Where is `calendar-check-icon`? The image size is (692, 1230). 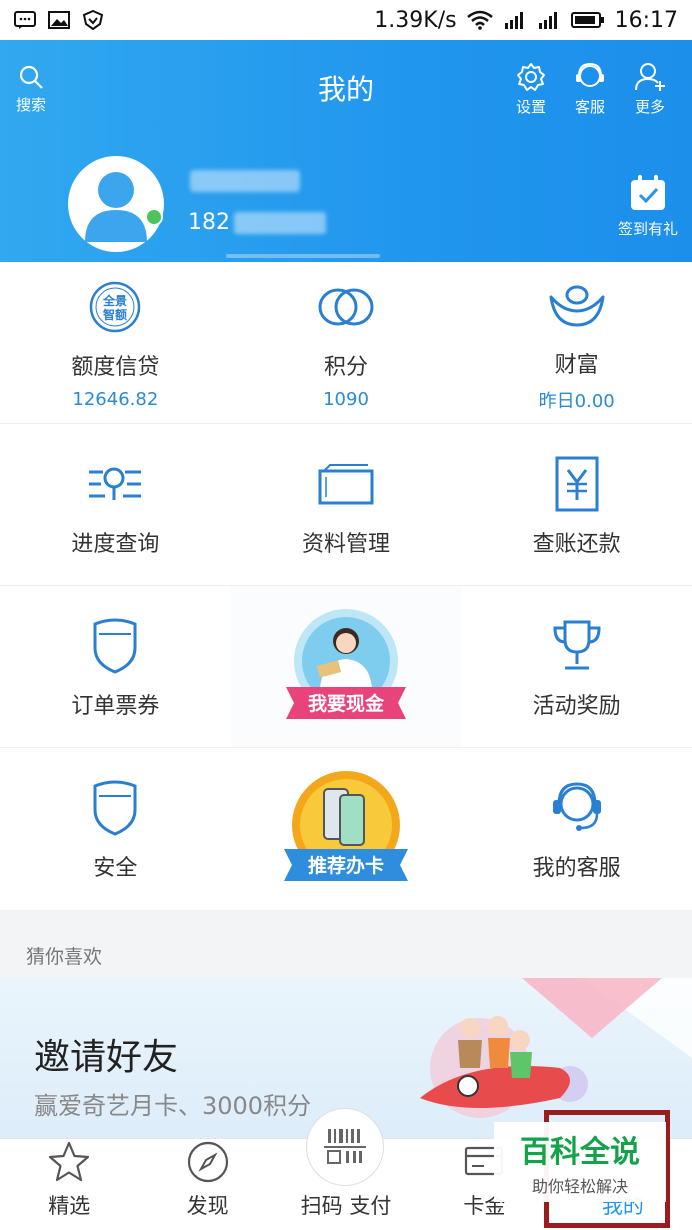
calendar-check-icon is located at coordinates (647, 192).